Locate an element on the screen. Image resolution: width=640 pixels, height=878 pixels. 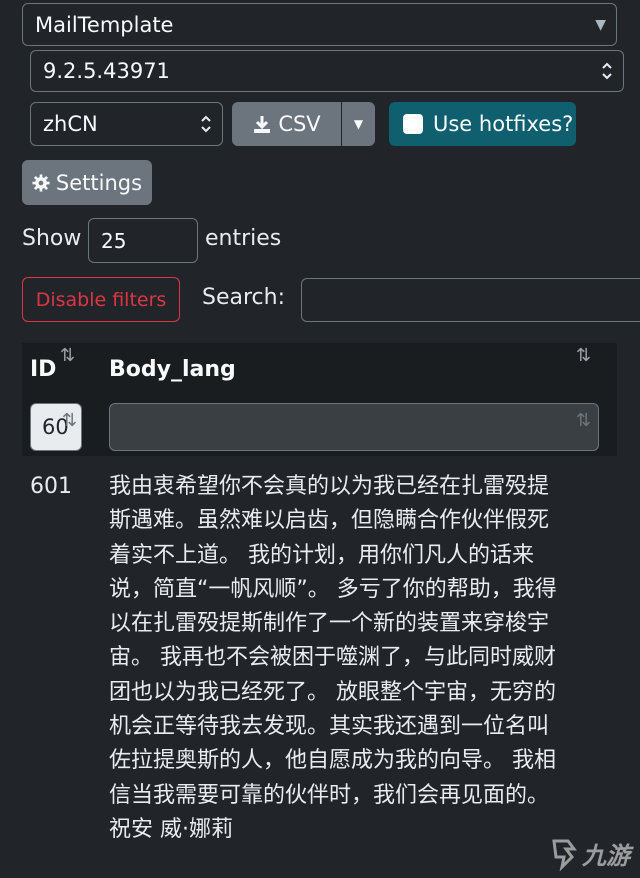
show-label: Show is located at coordinates (52, 238).